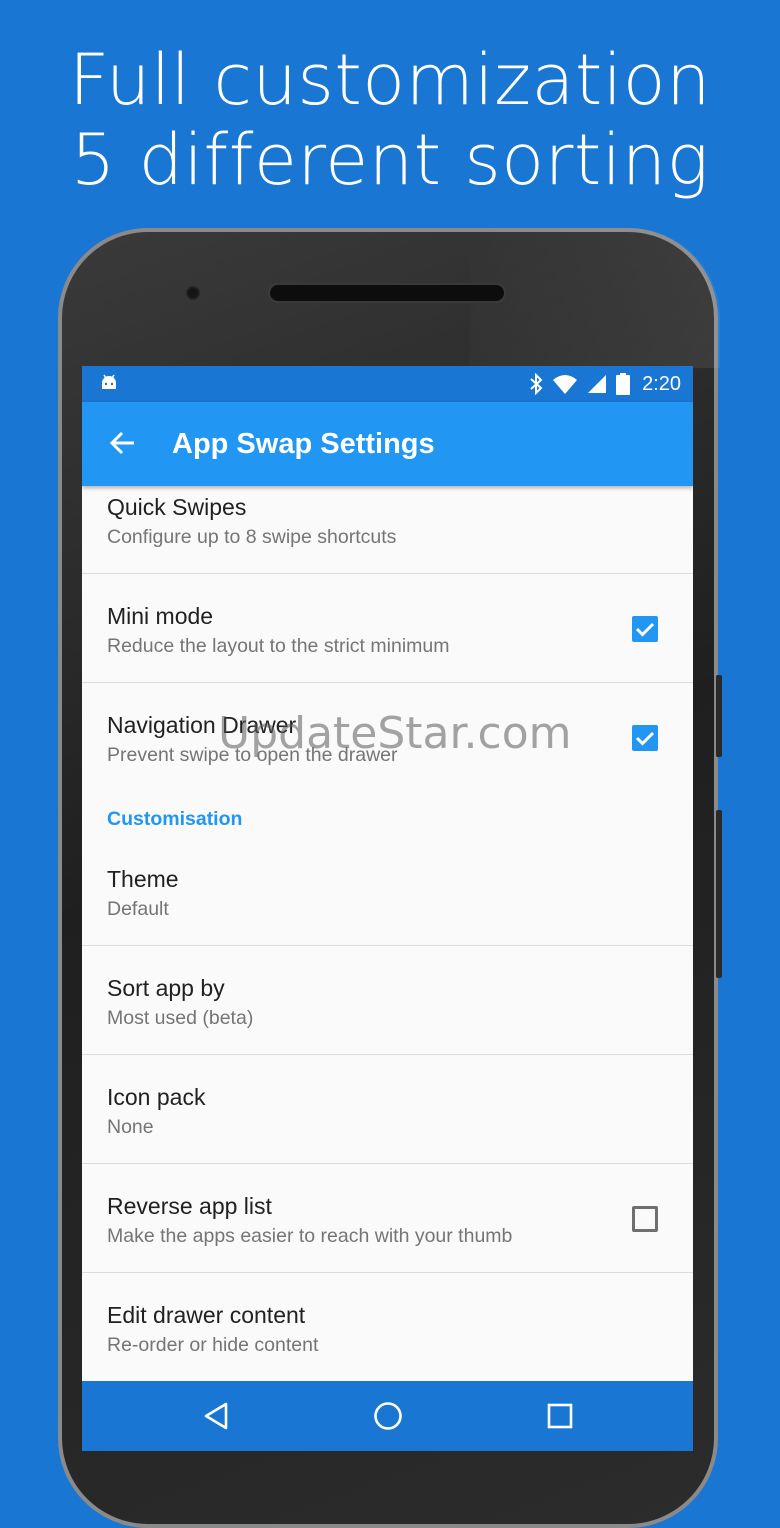 This screenshot has height=1528, width=780. What do you see at coordinates (123, 443) in the screenshot?
I see `arrow-left-icon` at bounding box center [123, 443].